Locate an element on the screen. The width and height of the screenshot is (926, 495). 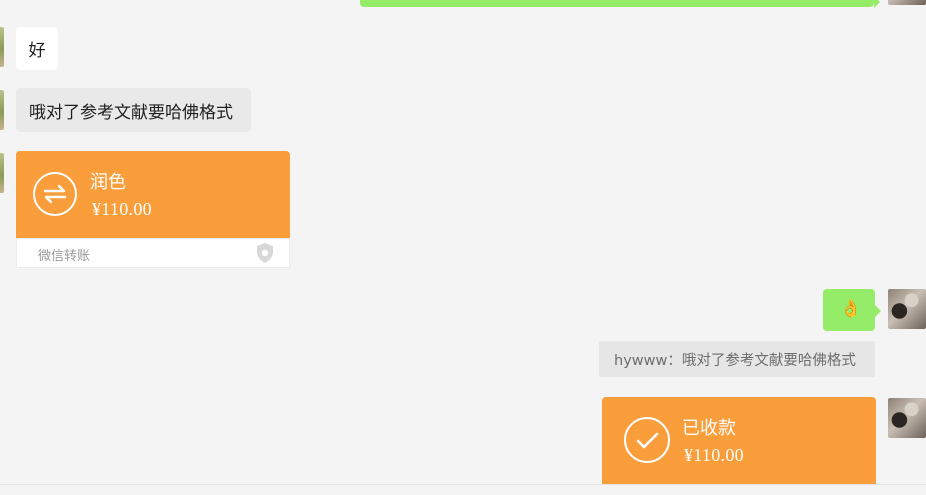
message-text: 哦对了参考文献要哈佛格式 is located at coordinates (131, 112).